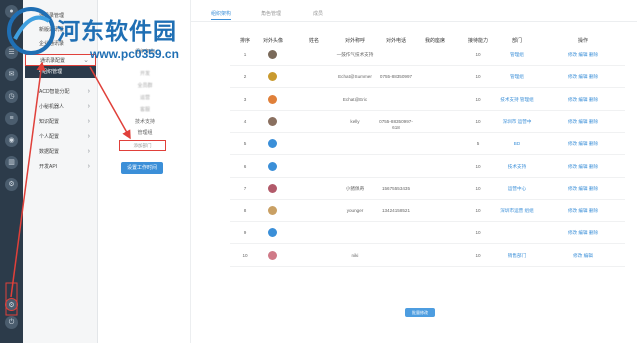  What do you see at coordinates (145, 73) in the screenshot?
I see `tree-node: 开发` at bounding box center [145, 73].